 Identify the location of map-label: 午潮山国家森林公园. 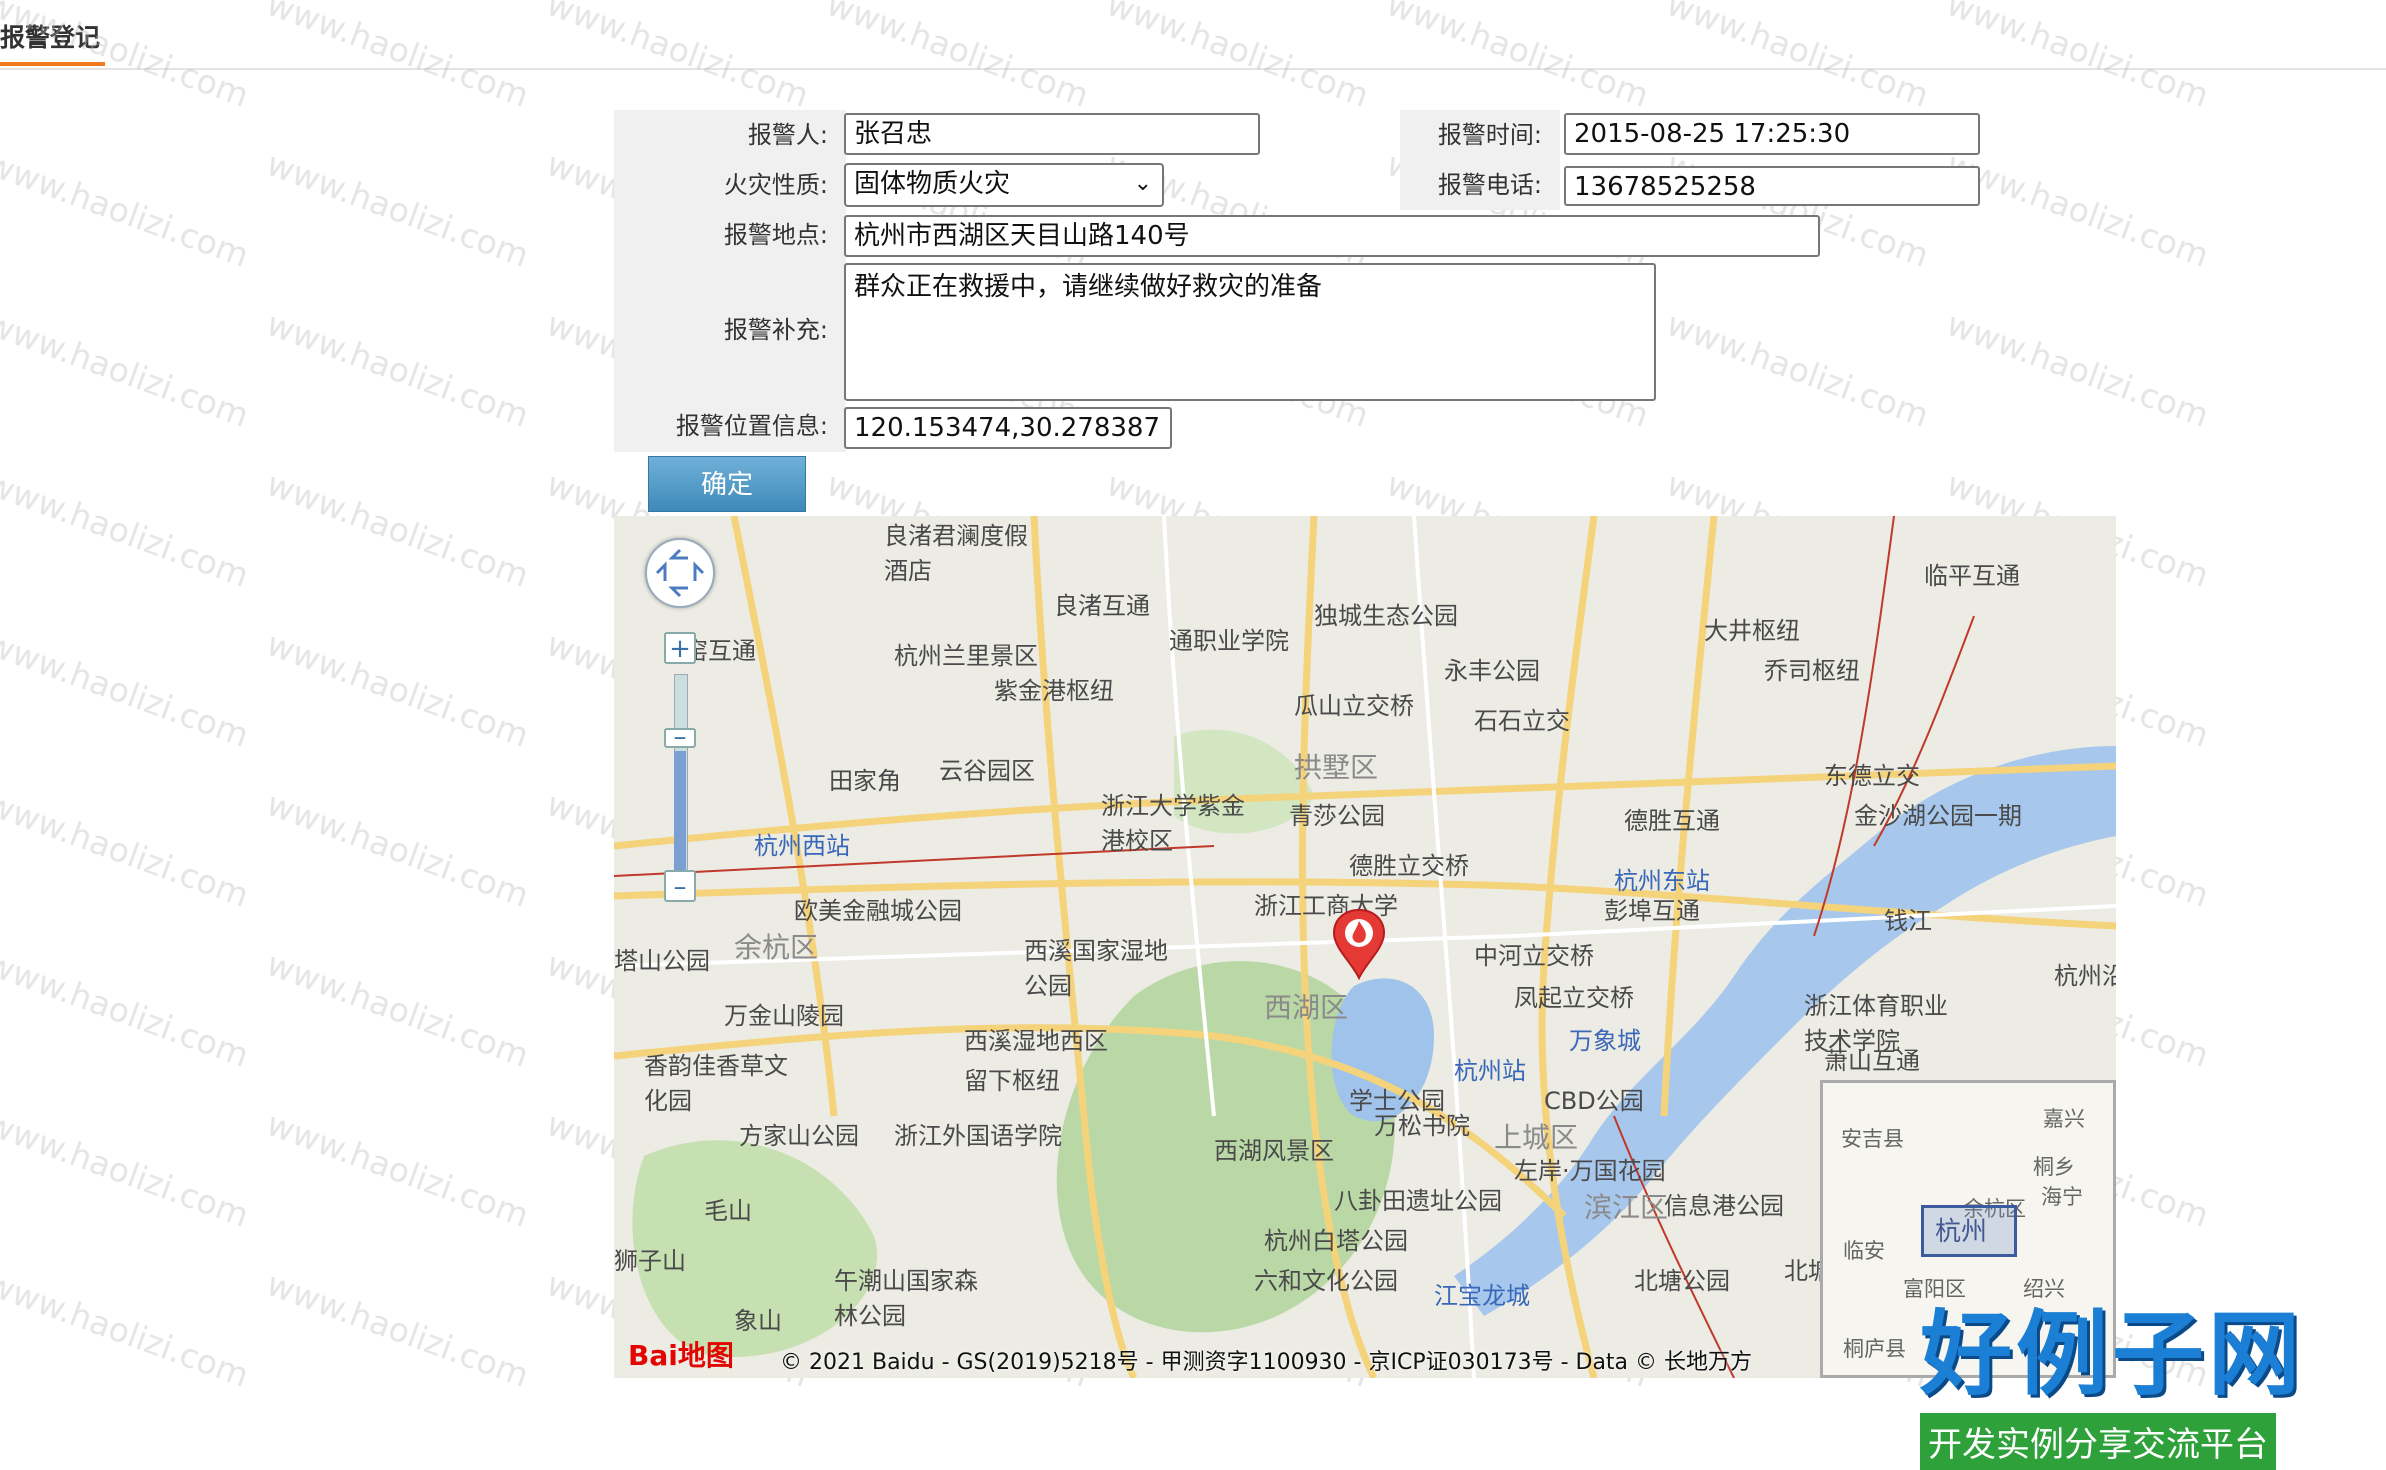
(906, 1298).